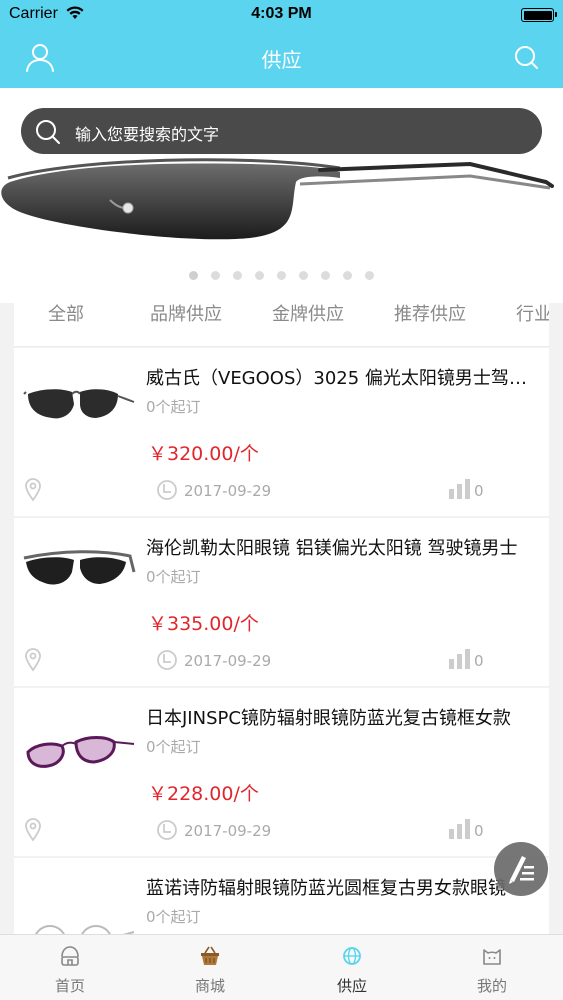 The width and height of the screenshot is (563, 1000). I want to click on category-tabs: 全部 品牌供应 金牌供应 推荐供应 行业, so click(281, 325).